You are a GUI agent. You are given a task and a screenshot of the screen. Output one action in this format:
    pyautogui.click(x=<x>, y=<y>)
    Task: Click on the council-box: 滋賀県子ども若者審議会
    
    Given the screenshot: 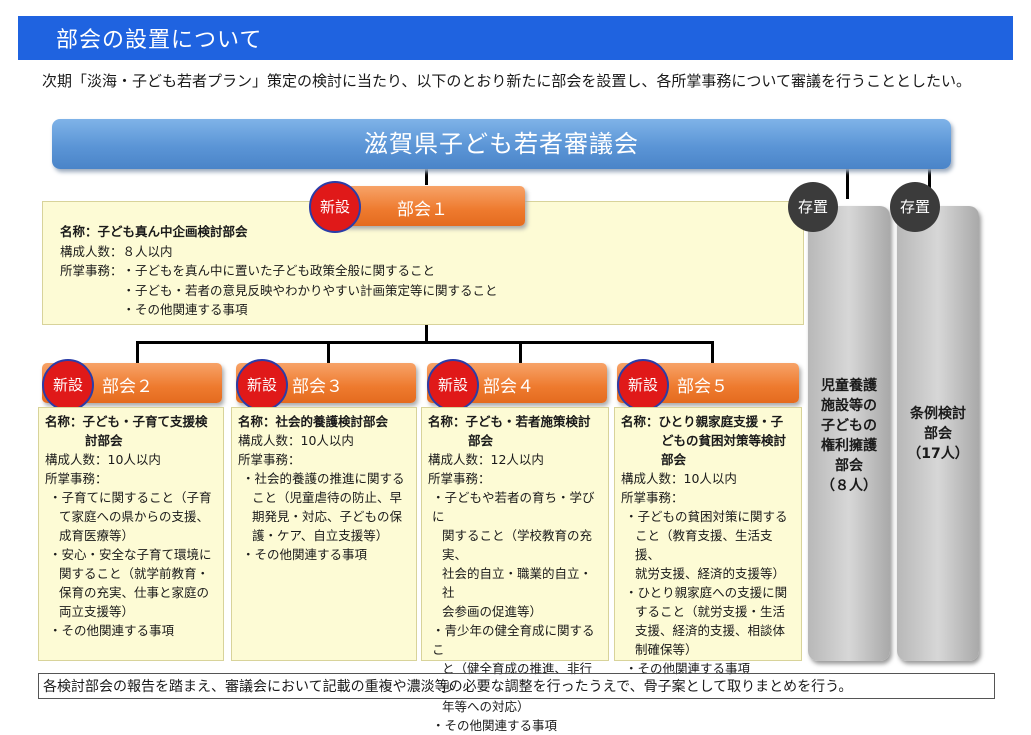 What is the action you would take?
    pyautogui.click(x=501, y=144)
    